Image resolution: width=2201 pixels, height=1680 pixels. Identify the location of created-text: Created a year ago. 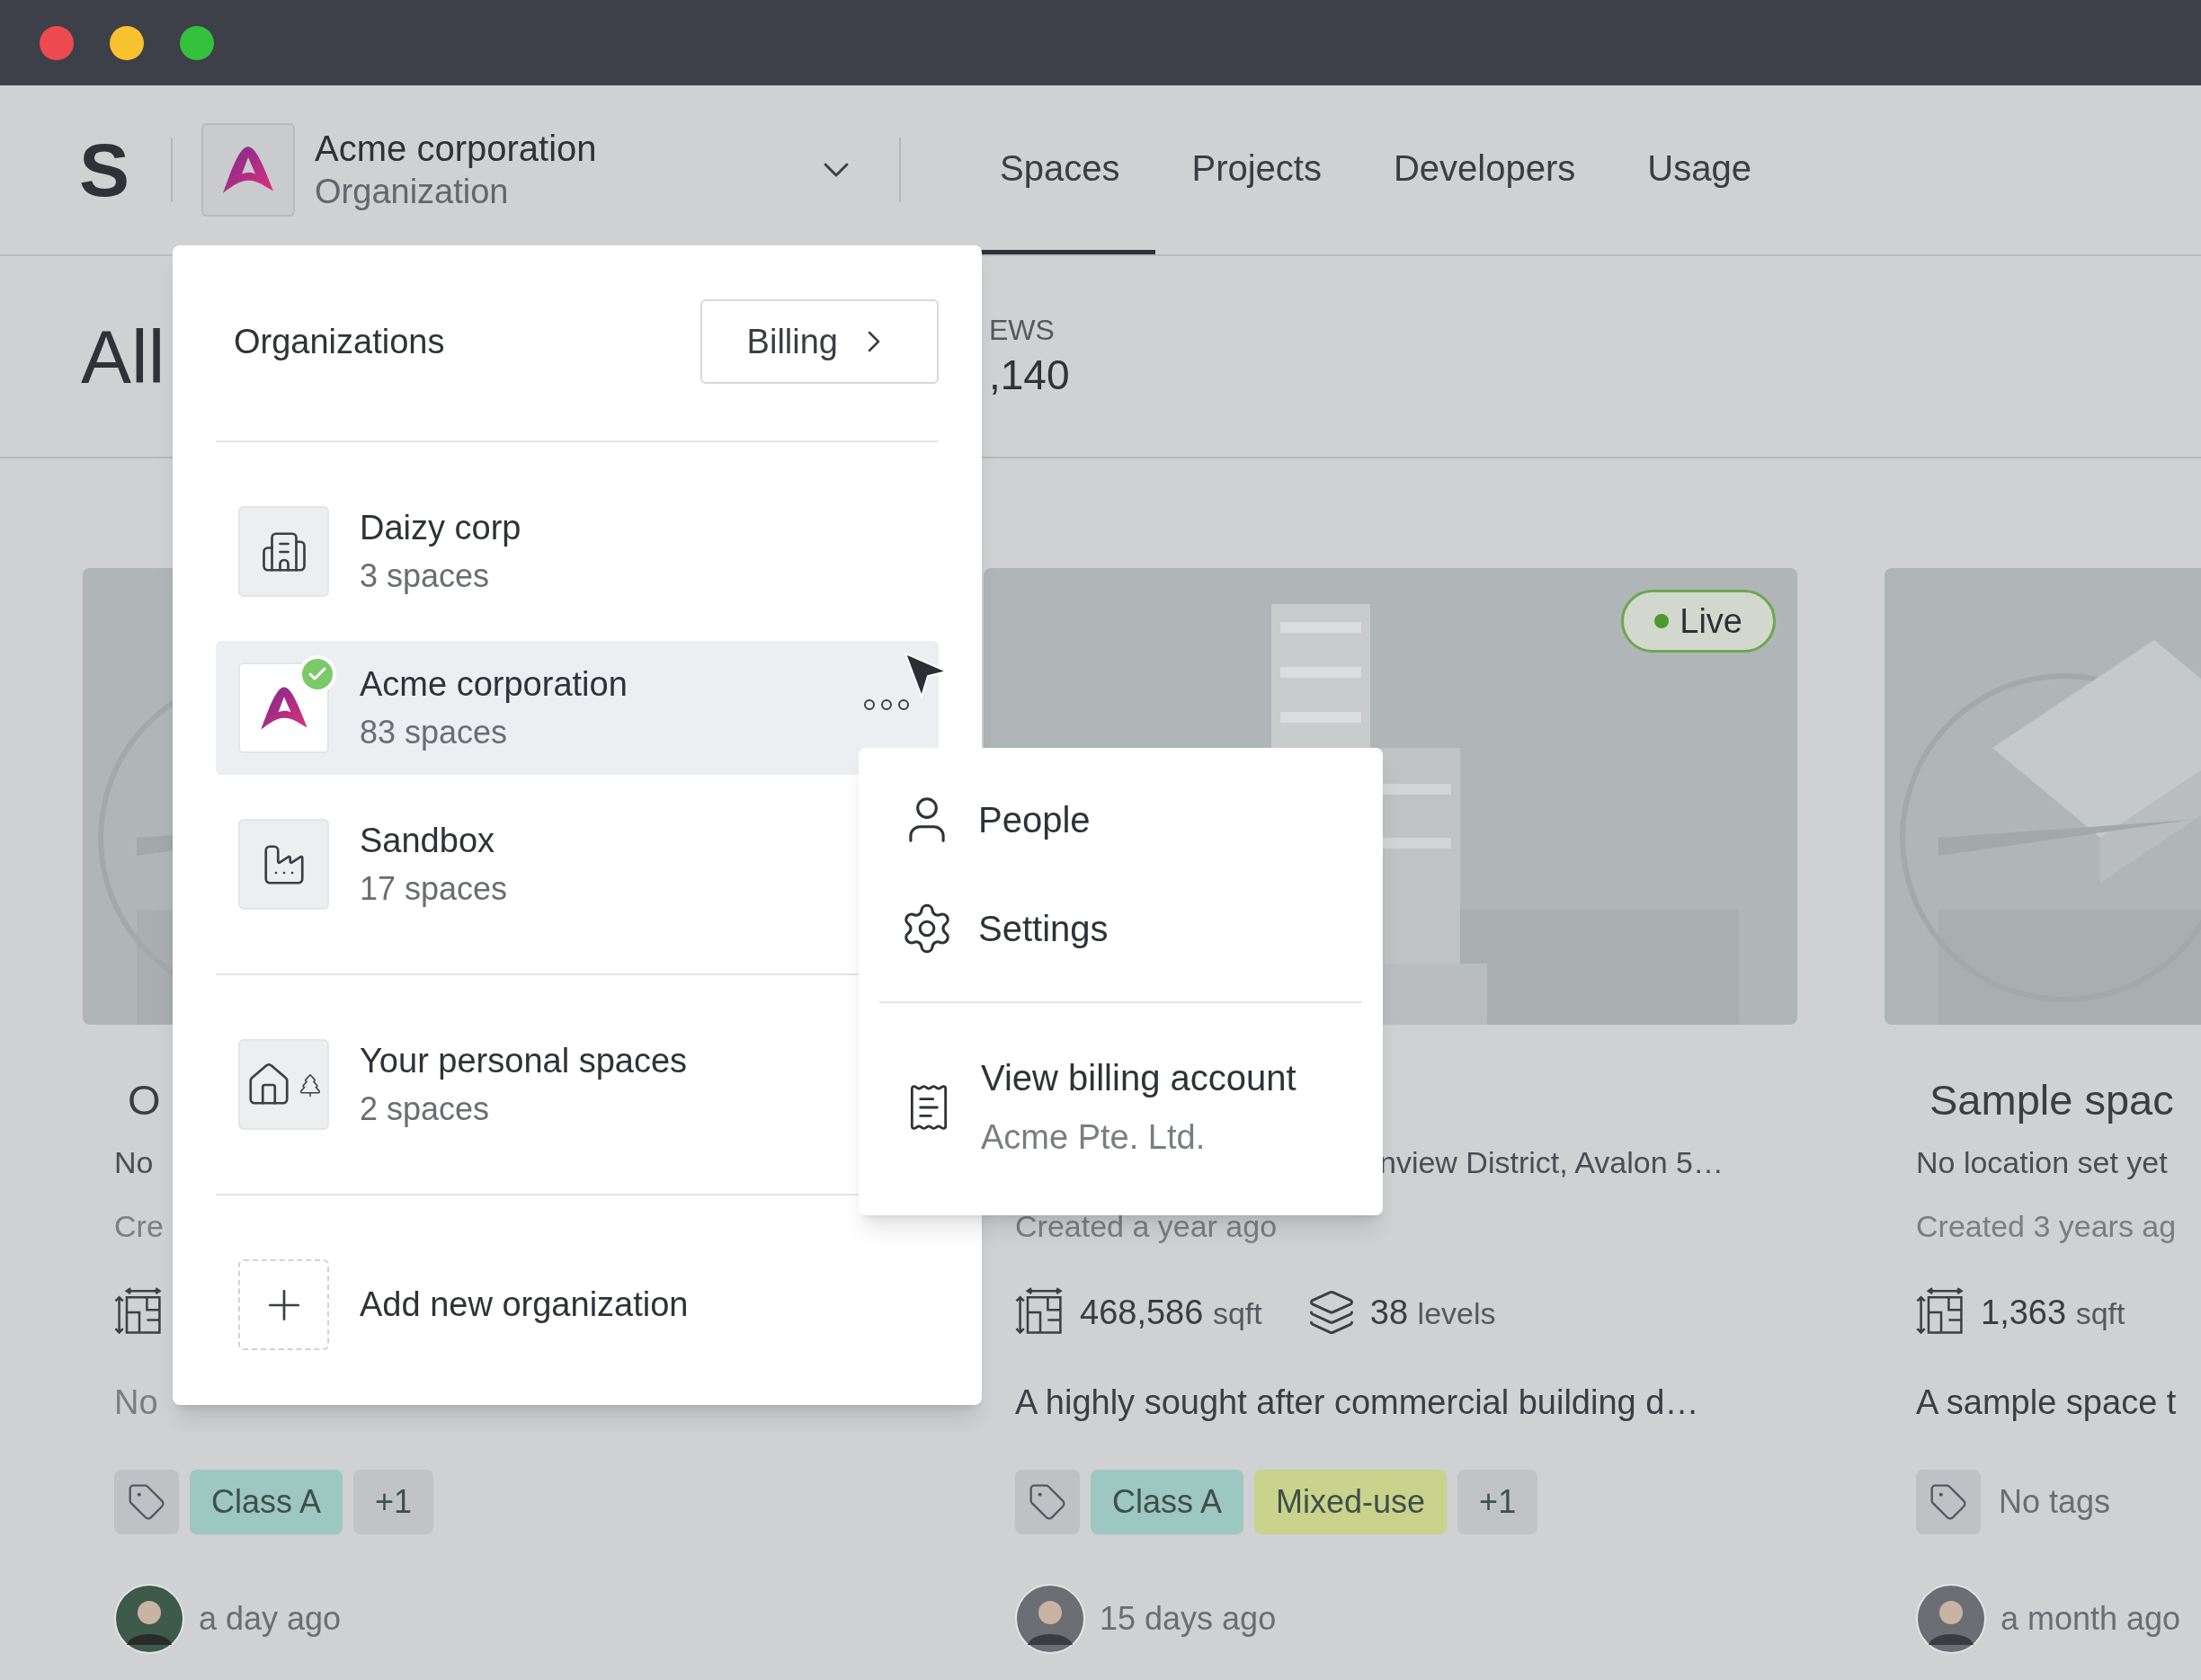
(1146, 1226).